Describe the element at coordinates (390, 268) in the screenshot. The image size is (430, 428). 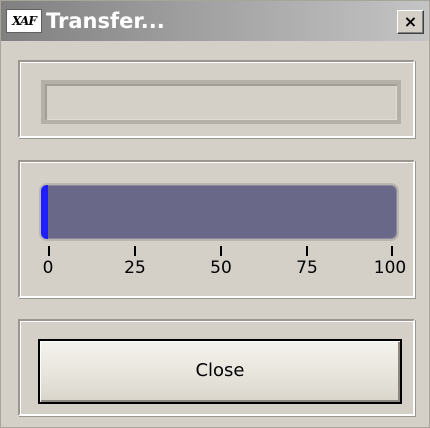
I see `scale-label-100: 100` at that location.